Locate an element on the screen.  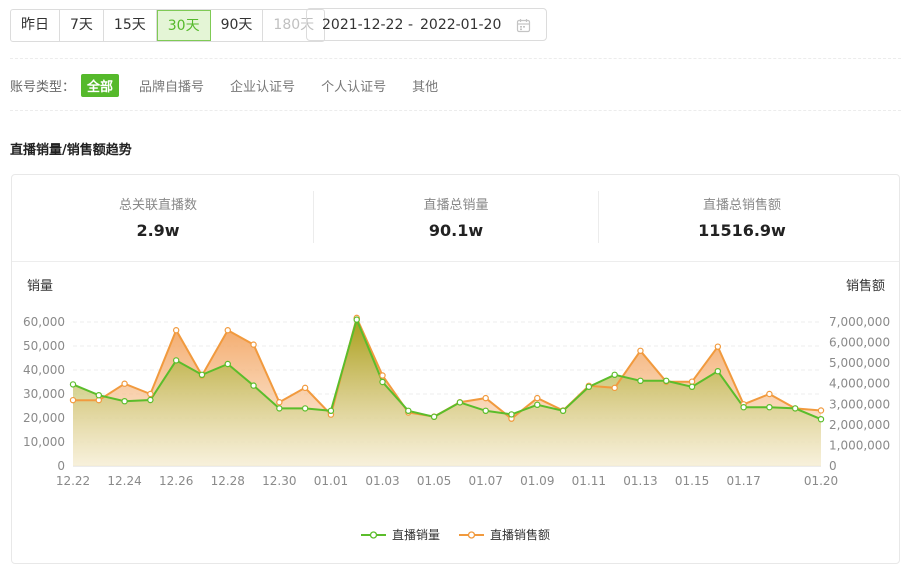
y-left-tick-label: 10,000 is located at coordinates (44, 442).